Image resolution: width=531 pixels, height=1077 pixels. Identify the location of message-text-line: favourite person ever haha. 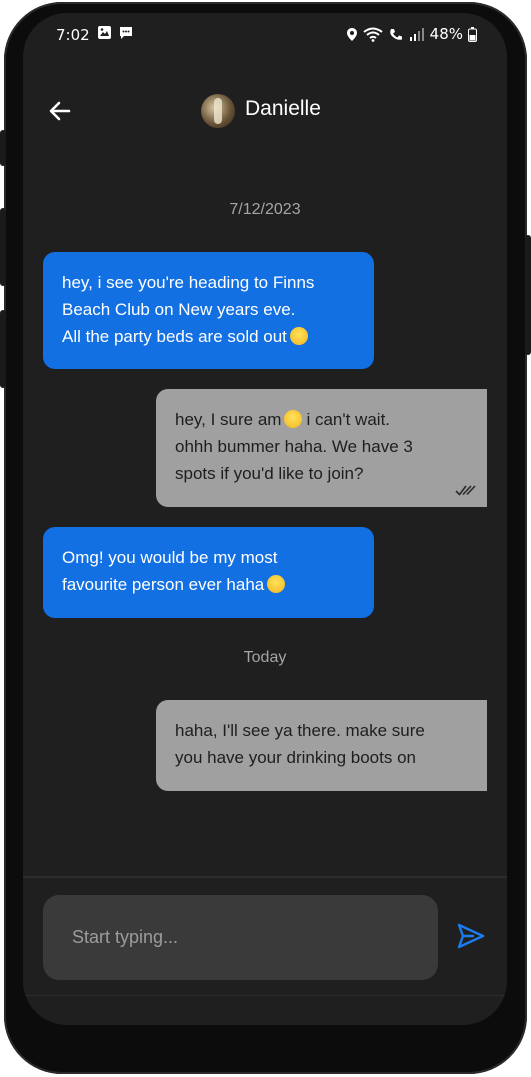
(208, 584).